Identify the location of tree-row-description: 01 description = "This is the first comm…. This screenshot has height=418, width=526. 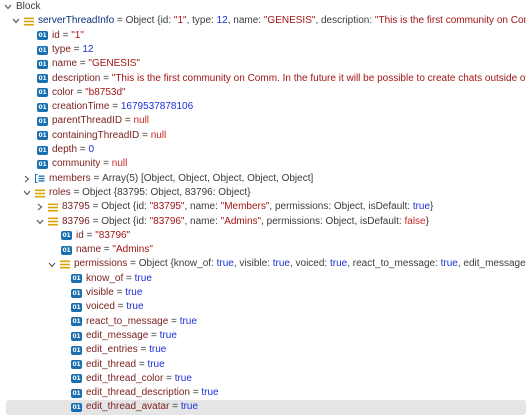
(263, 79).